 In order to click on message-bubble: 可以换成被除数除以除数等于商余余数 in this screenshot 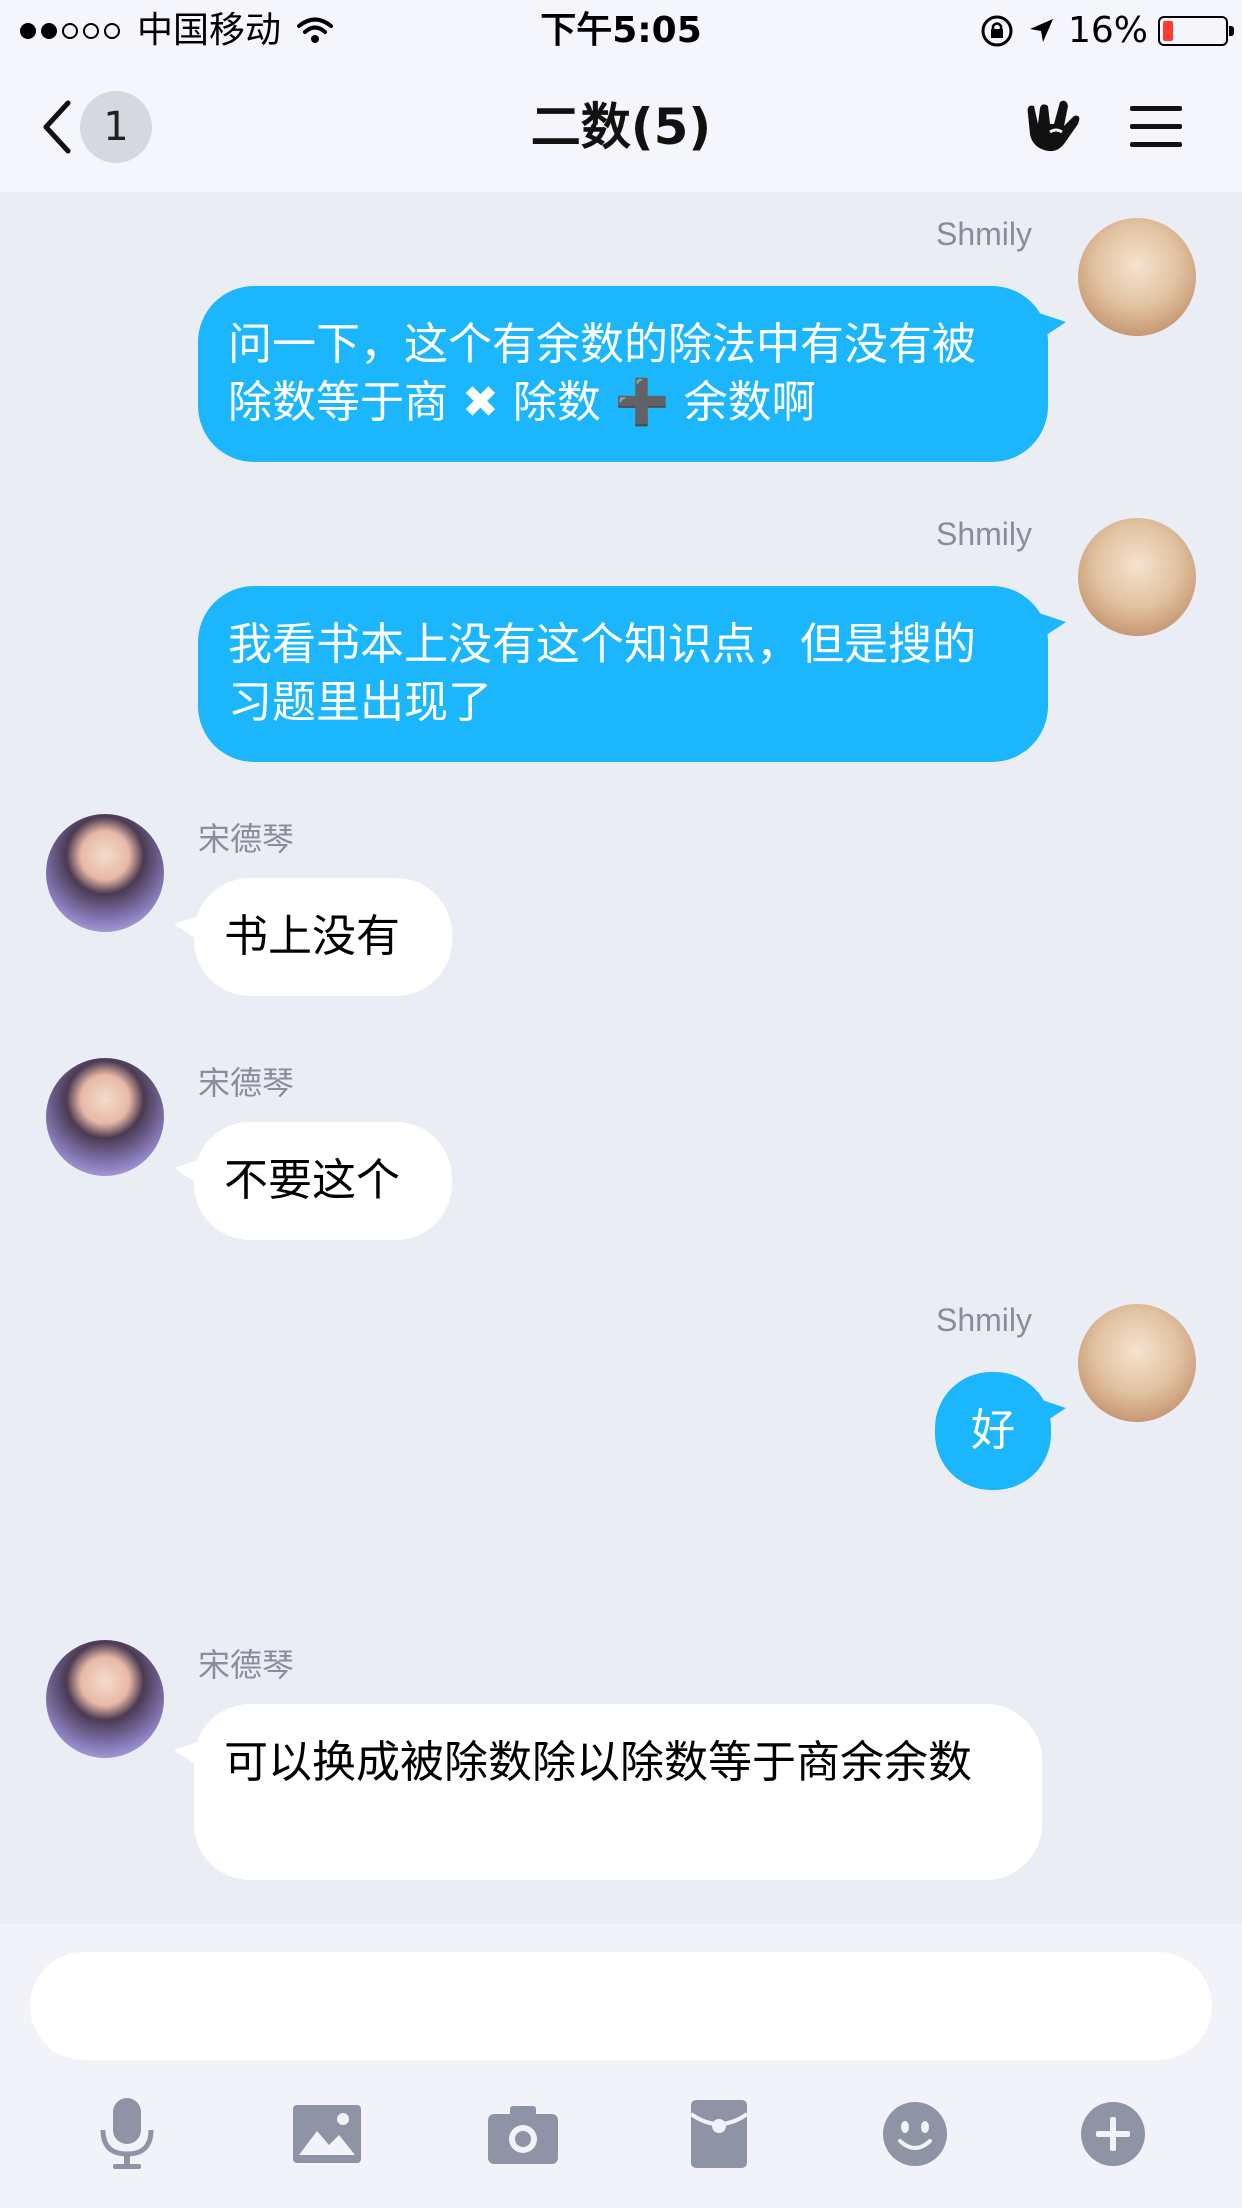, I will do `click(618, 1792)`.